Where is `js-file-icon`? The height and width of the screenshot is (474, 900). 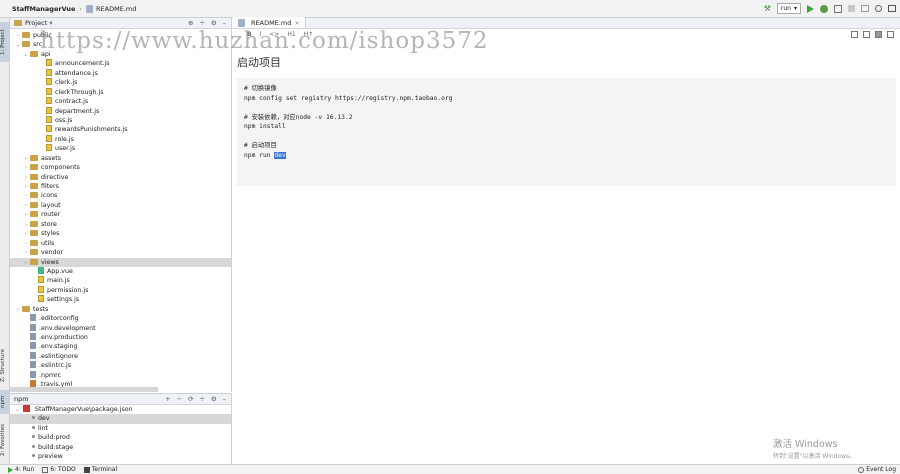
js-file-icon is located at coordinates (41, 280).